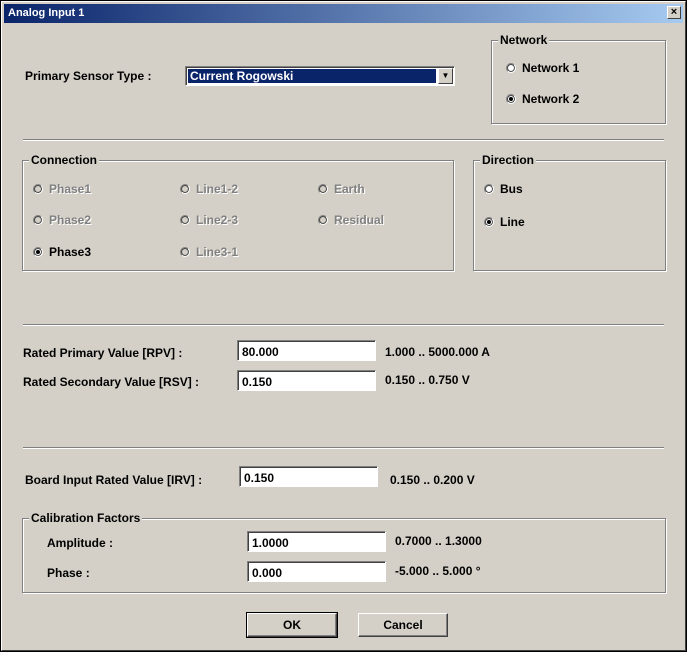  I want to click on rsv-label: Rated Secondary Value [RSV] :, so click(111, 382).